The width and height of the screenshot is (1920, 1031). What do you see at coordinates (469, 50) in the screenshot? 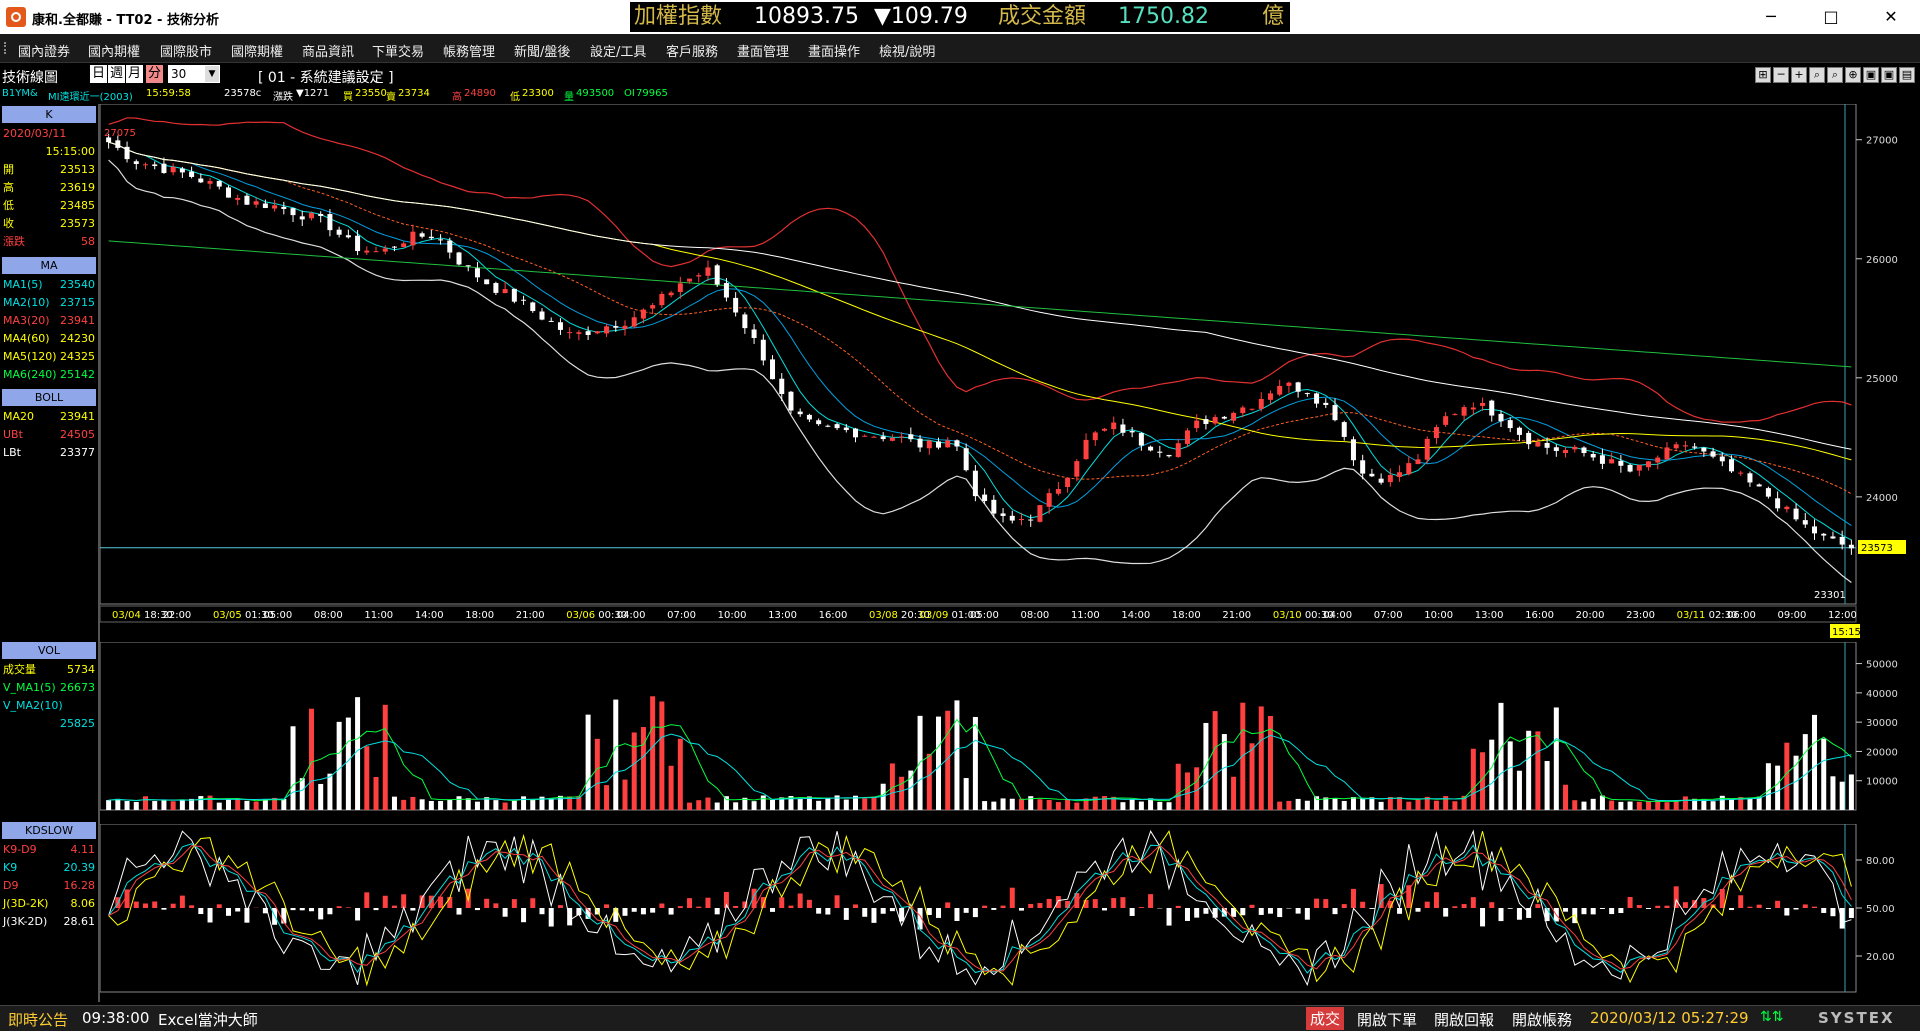
I see `menu-account: 帳務管理` at bounding box center [469, 50].